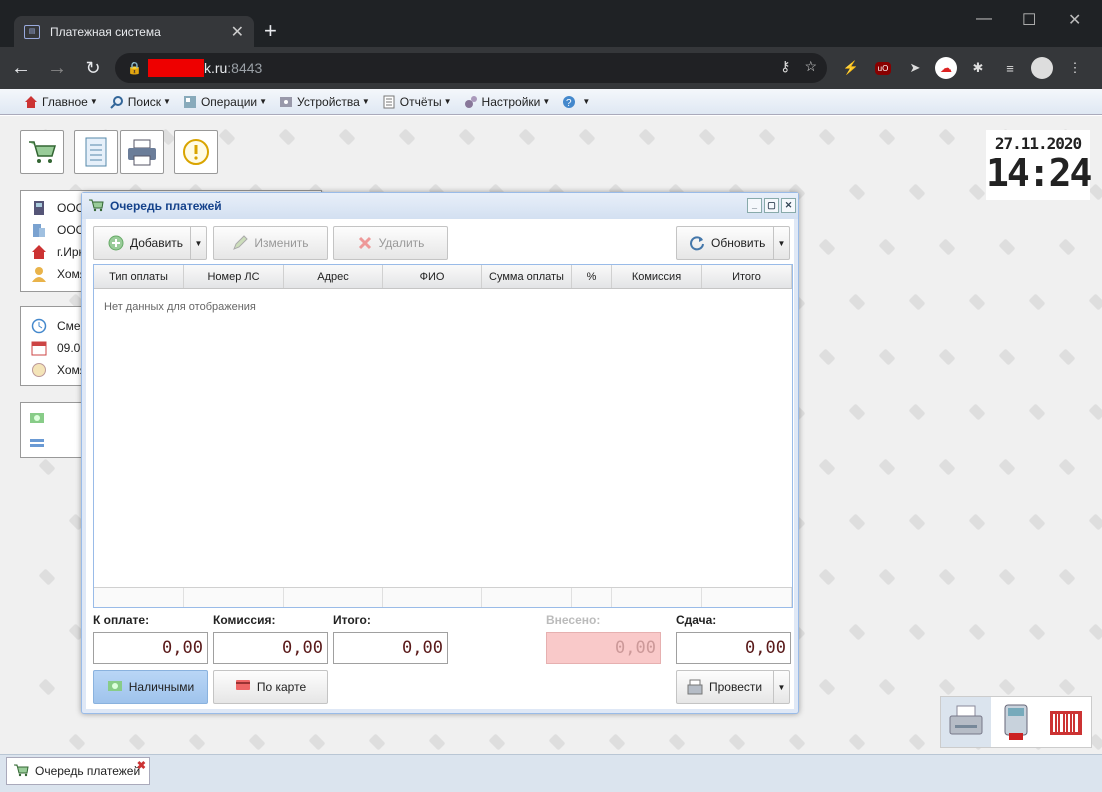 The width and height of the screenshot is (1102, 792). I want to click on back-button: ←, so click(21, 68).